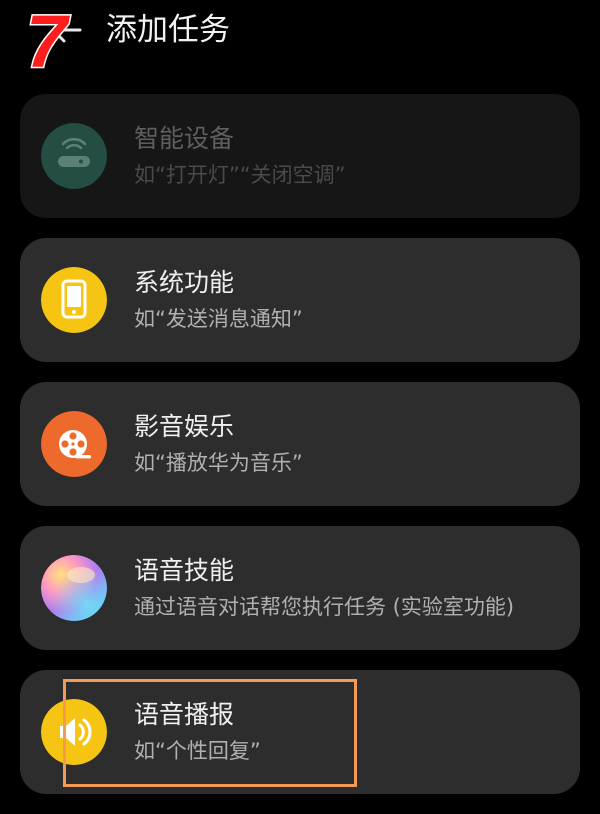  I want to click on task-card-title: 系统功能, so click(184, 282).